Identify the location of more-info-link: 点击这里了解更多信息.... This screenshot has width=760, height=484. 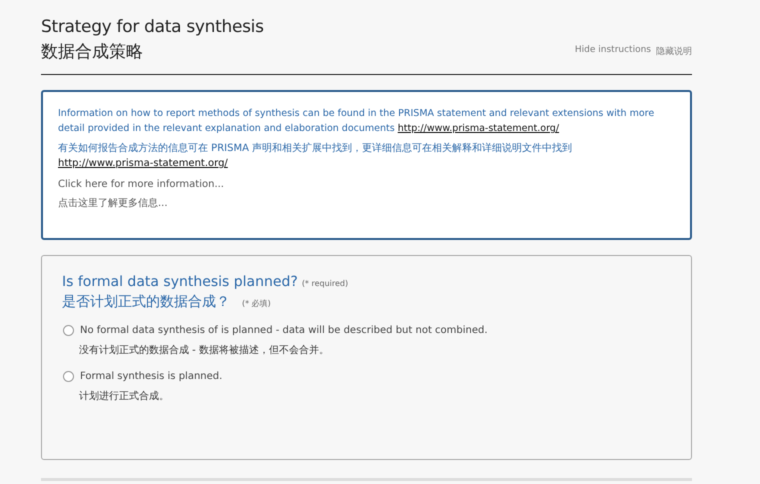
(366, 203).